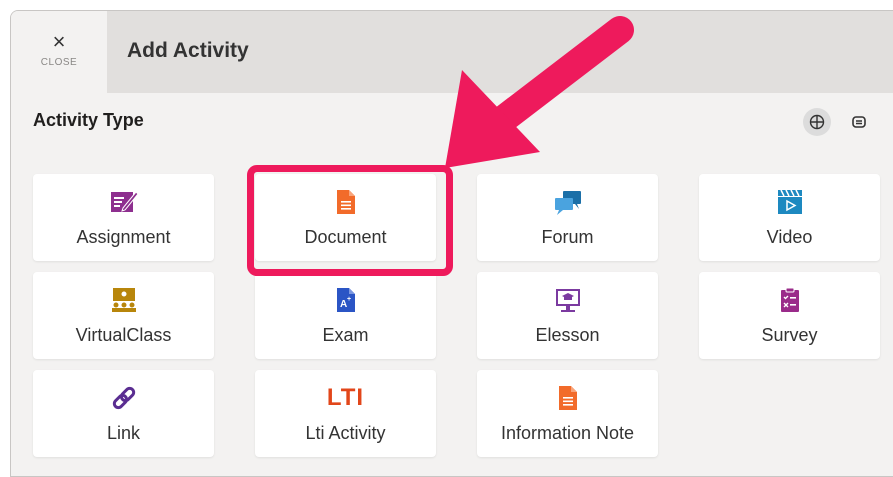  What do you see at coordinates (567, 315) in the screenshot?
I see `tile-elesson: Elesson` at bounding box center [567, 315].